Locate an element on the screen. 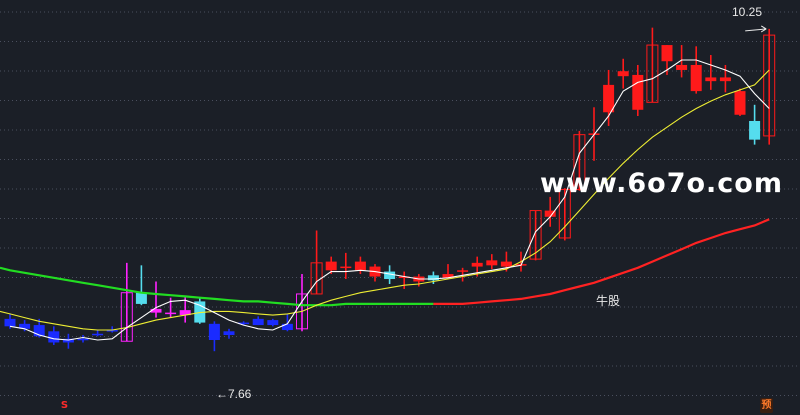  low-price-label: ←7.66 is located at coordinates (234, 394).